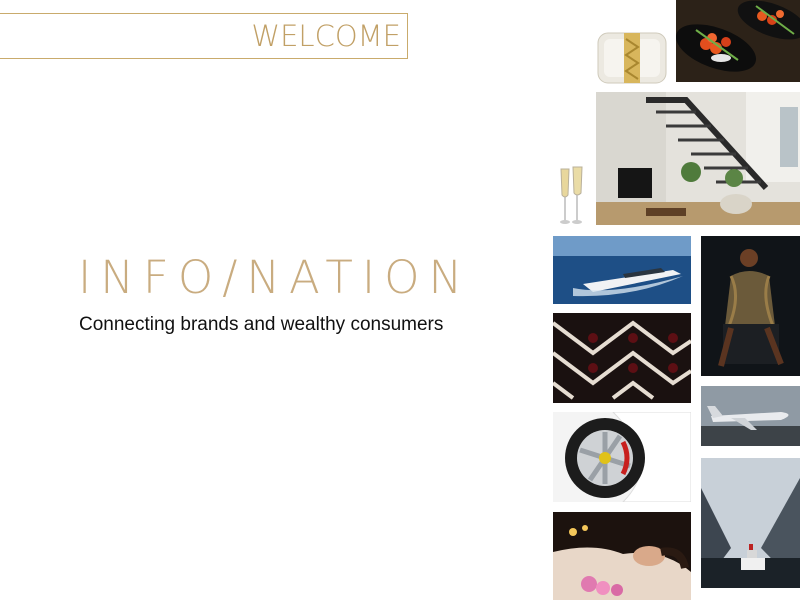  What do you see at coordinates (698, 158) in the screenshot?
I see `luxury-interior-image` at bounding box center [698, 158].